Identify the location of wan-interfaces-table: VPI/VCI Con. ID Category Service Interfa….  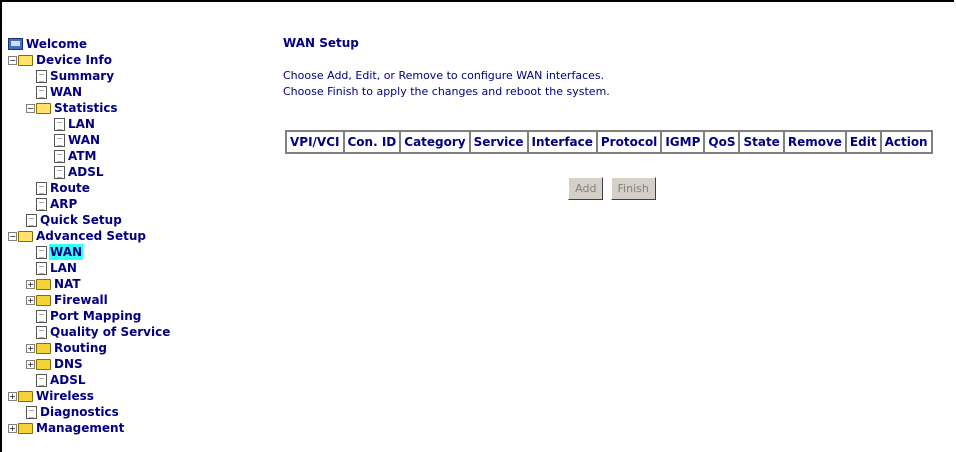
(609, 142).